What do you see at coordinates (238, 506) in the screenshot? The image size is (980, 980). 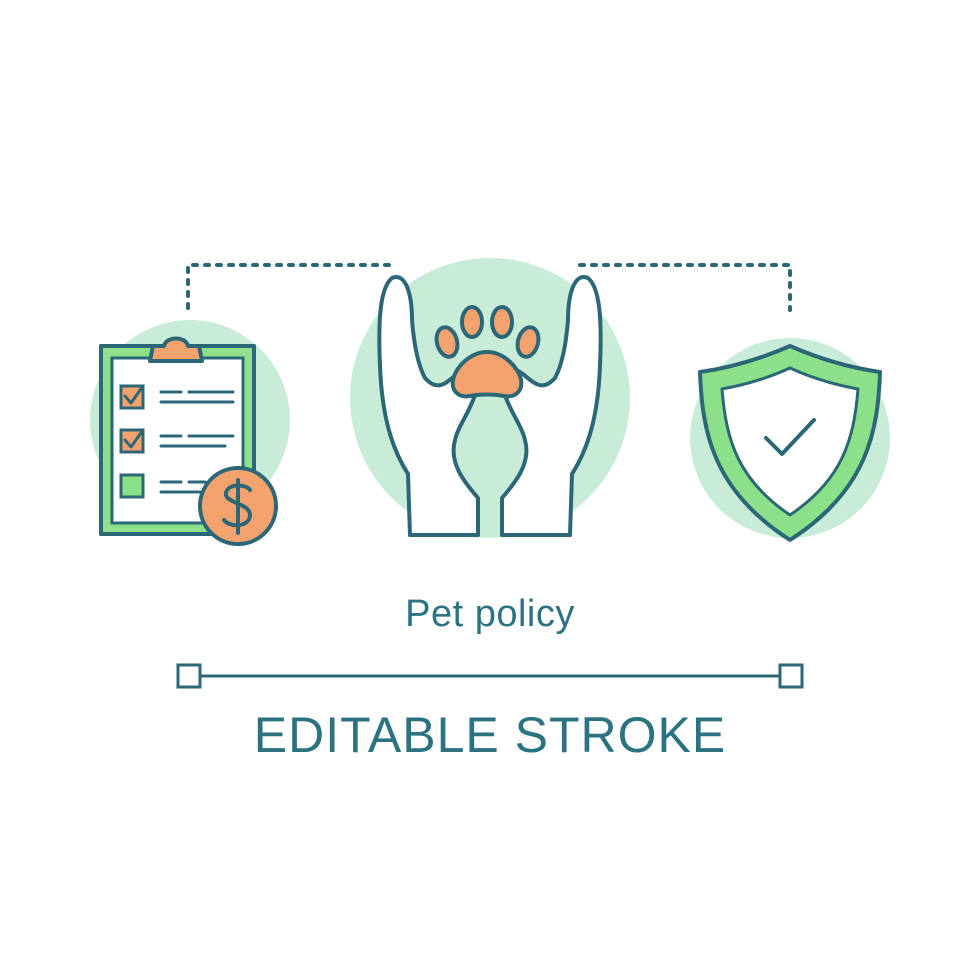 I see `dollar-coin-icon` at bounding box center [238, 506].